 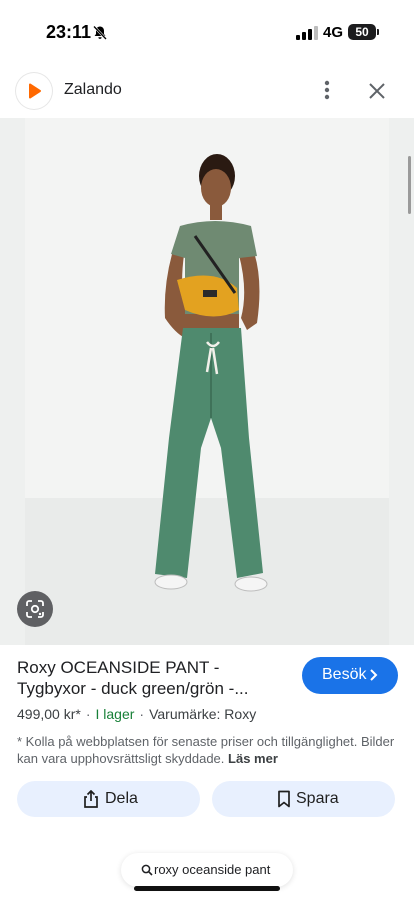 I want to click on zalando-play-icon, so click(x=35, y=91).